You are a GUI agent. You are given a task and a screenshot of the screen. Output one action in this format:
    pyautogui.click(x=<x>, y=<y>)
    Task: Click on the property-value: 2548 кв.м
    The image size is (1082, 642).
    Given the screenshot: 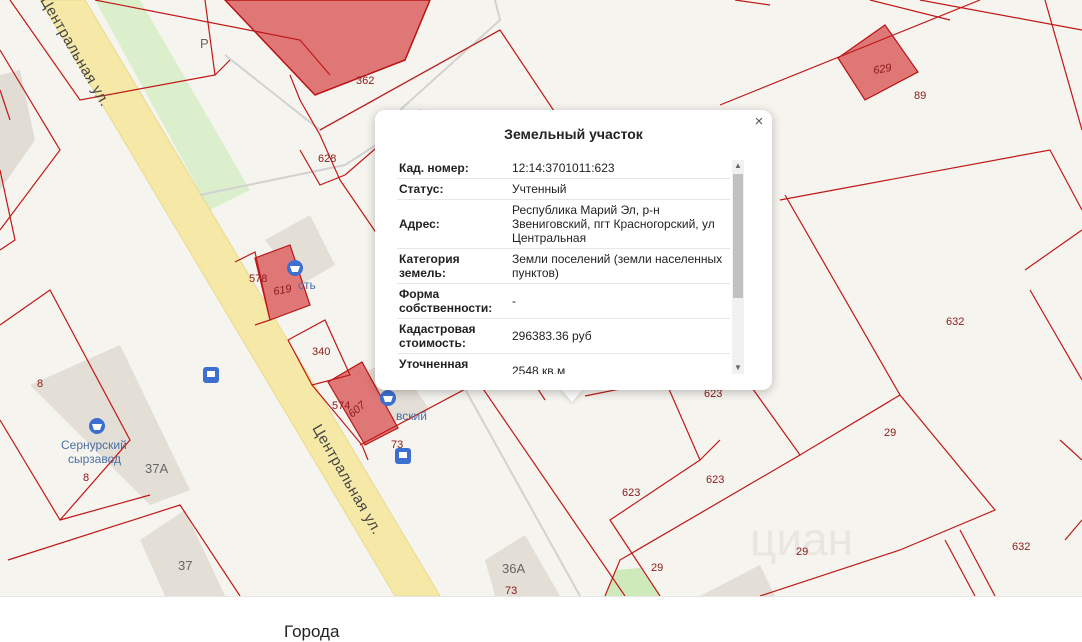 What is the action you would take?
    pyautogui.click(x=619, y=363)
    